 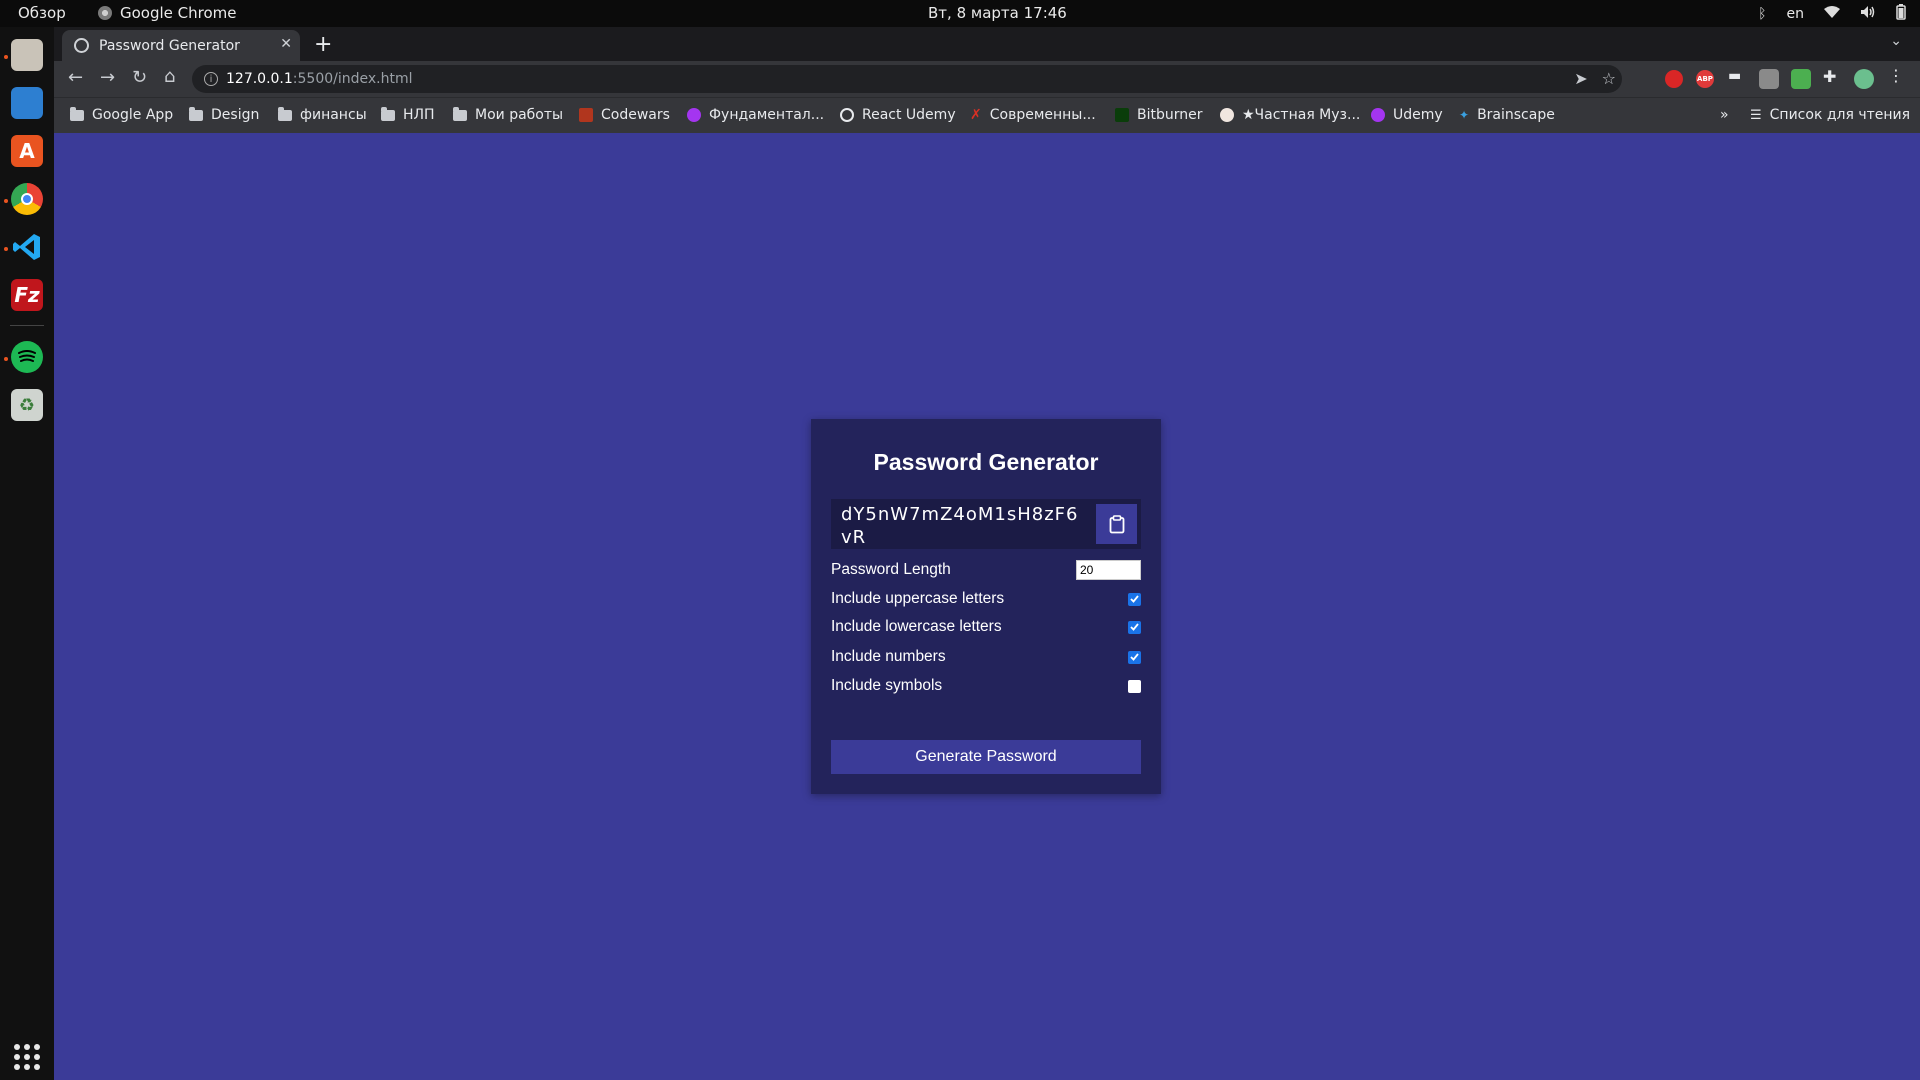 What do you see at coordinates (1840, 115) in the screenshot?
I see `reading-list-label: Список для чтения` at bounding box center [1840, 115].